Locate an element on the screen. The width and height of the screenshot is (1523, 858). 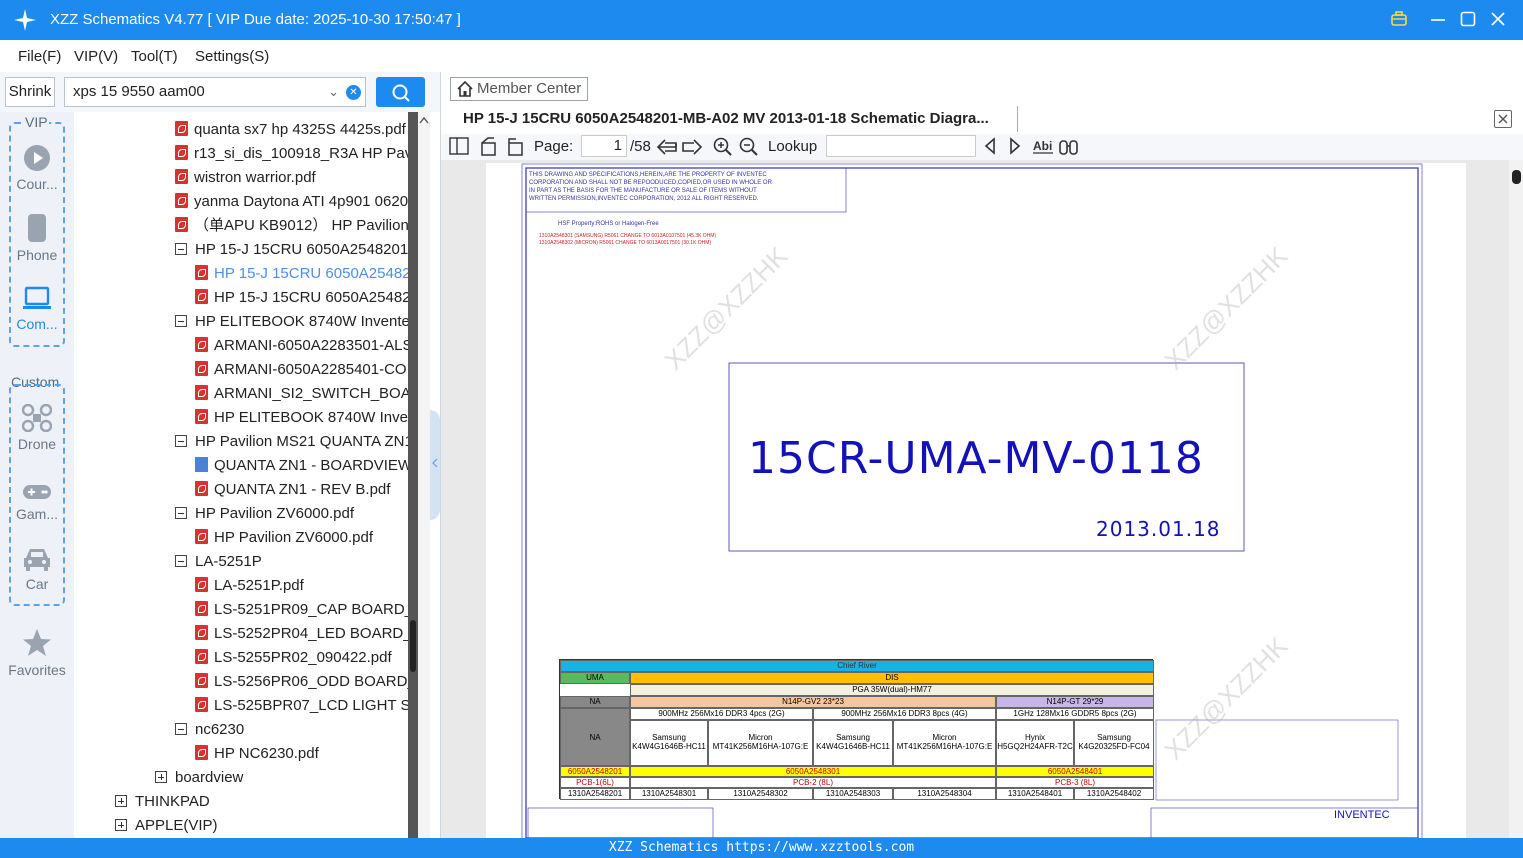
tree-item: ARMANI_SI2_SWITCH_BOARI is located at coordinates (301, 394).